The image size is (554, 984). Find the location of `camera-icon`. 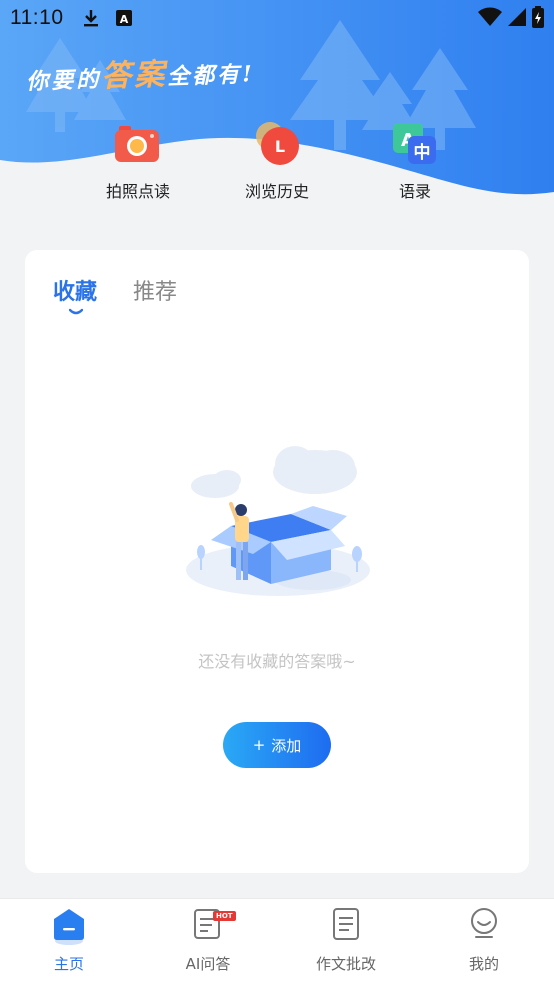

camera-icon is located at coordinates (138, 145).